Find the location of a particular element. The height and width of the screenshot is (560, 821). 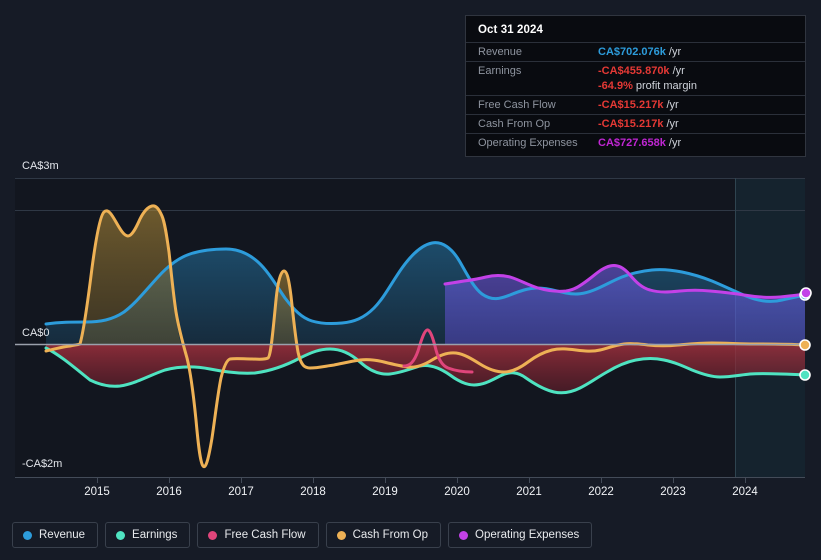

tooltip-value-cfo: -CA$15.217k is located at coordinates (631, 124).